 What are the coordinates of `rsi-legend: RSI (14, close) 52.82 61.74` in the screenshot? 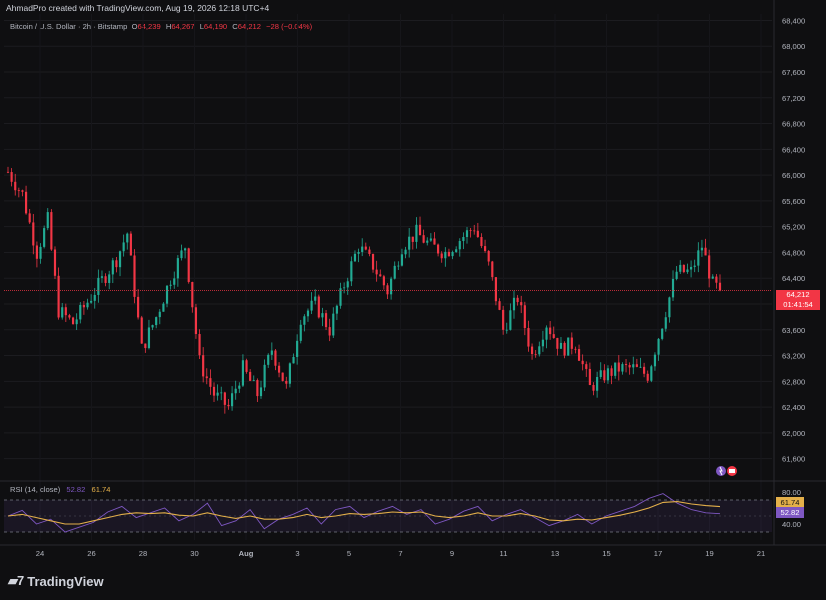 It's located at (60, 489).